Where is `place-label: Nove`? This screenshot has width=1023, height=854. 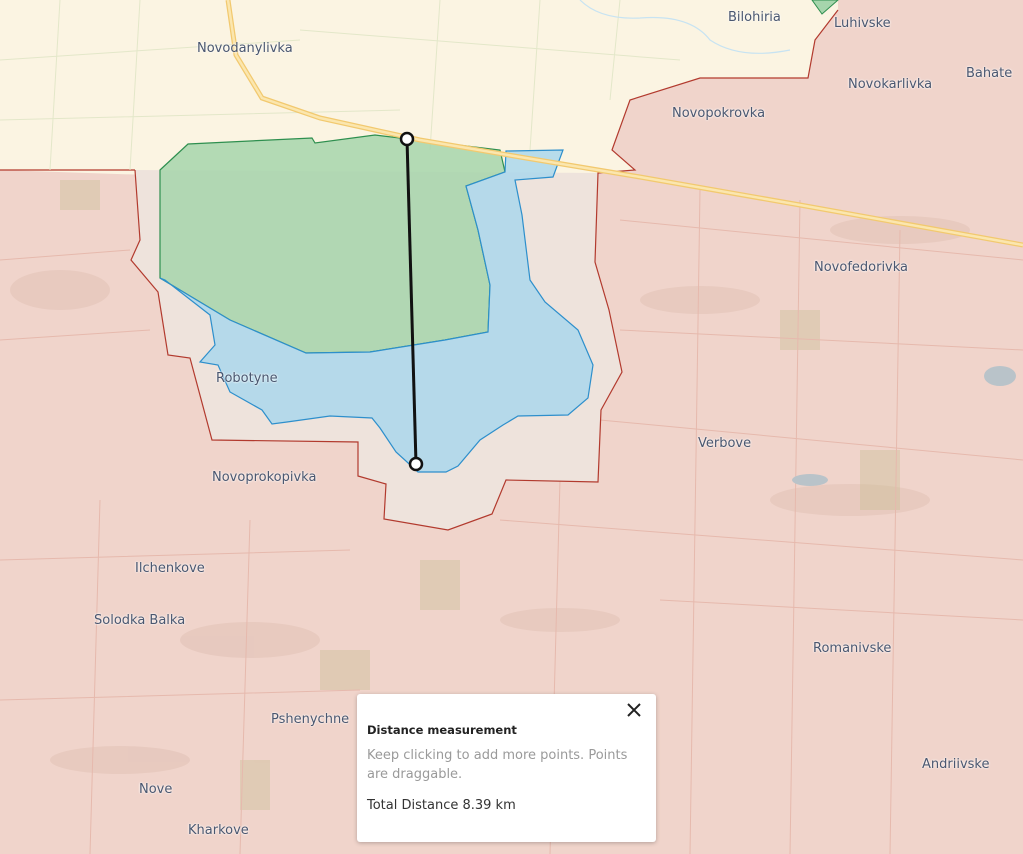 place-label: Nove is located at coordinates (156, 789).